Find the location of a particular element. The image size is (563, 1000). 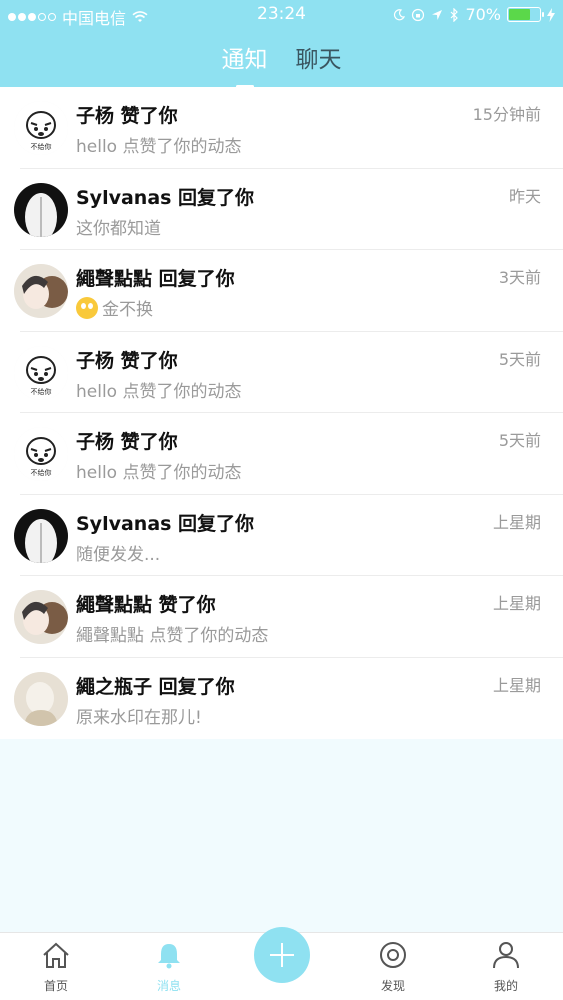

location-icon is located at coordinates (437, 14).